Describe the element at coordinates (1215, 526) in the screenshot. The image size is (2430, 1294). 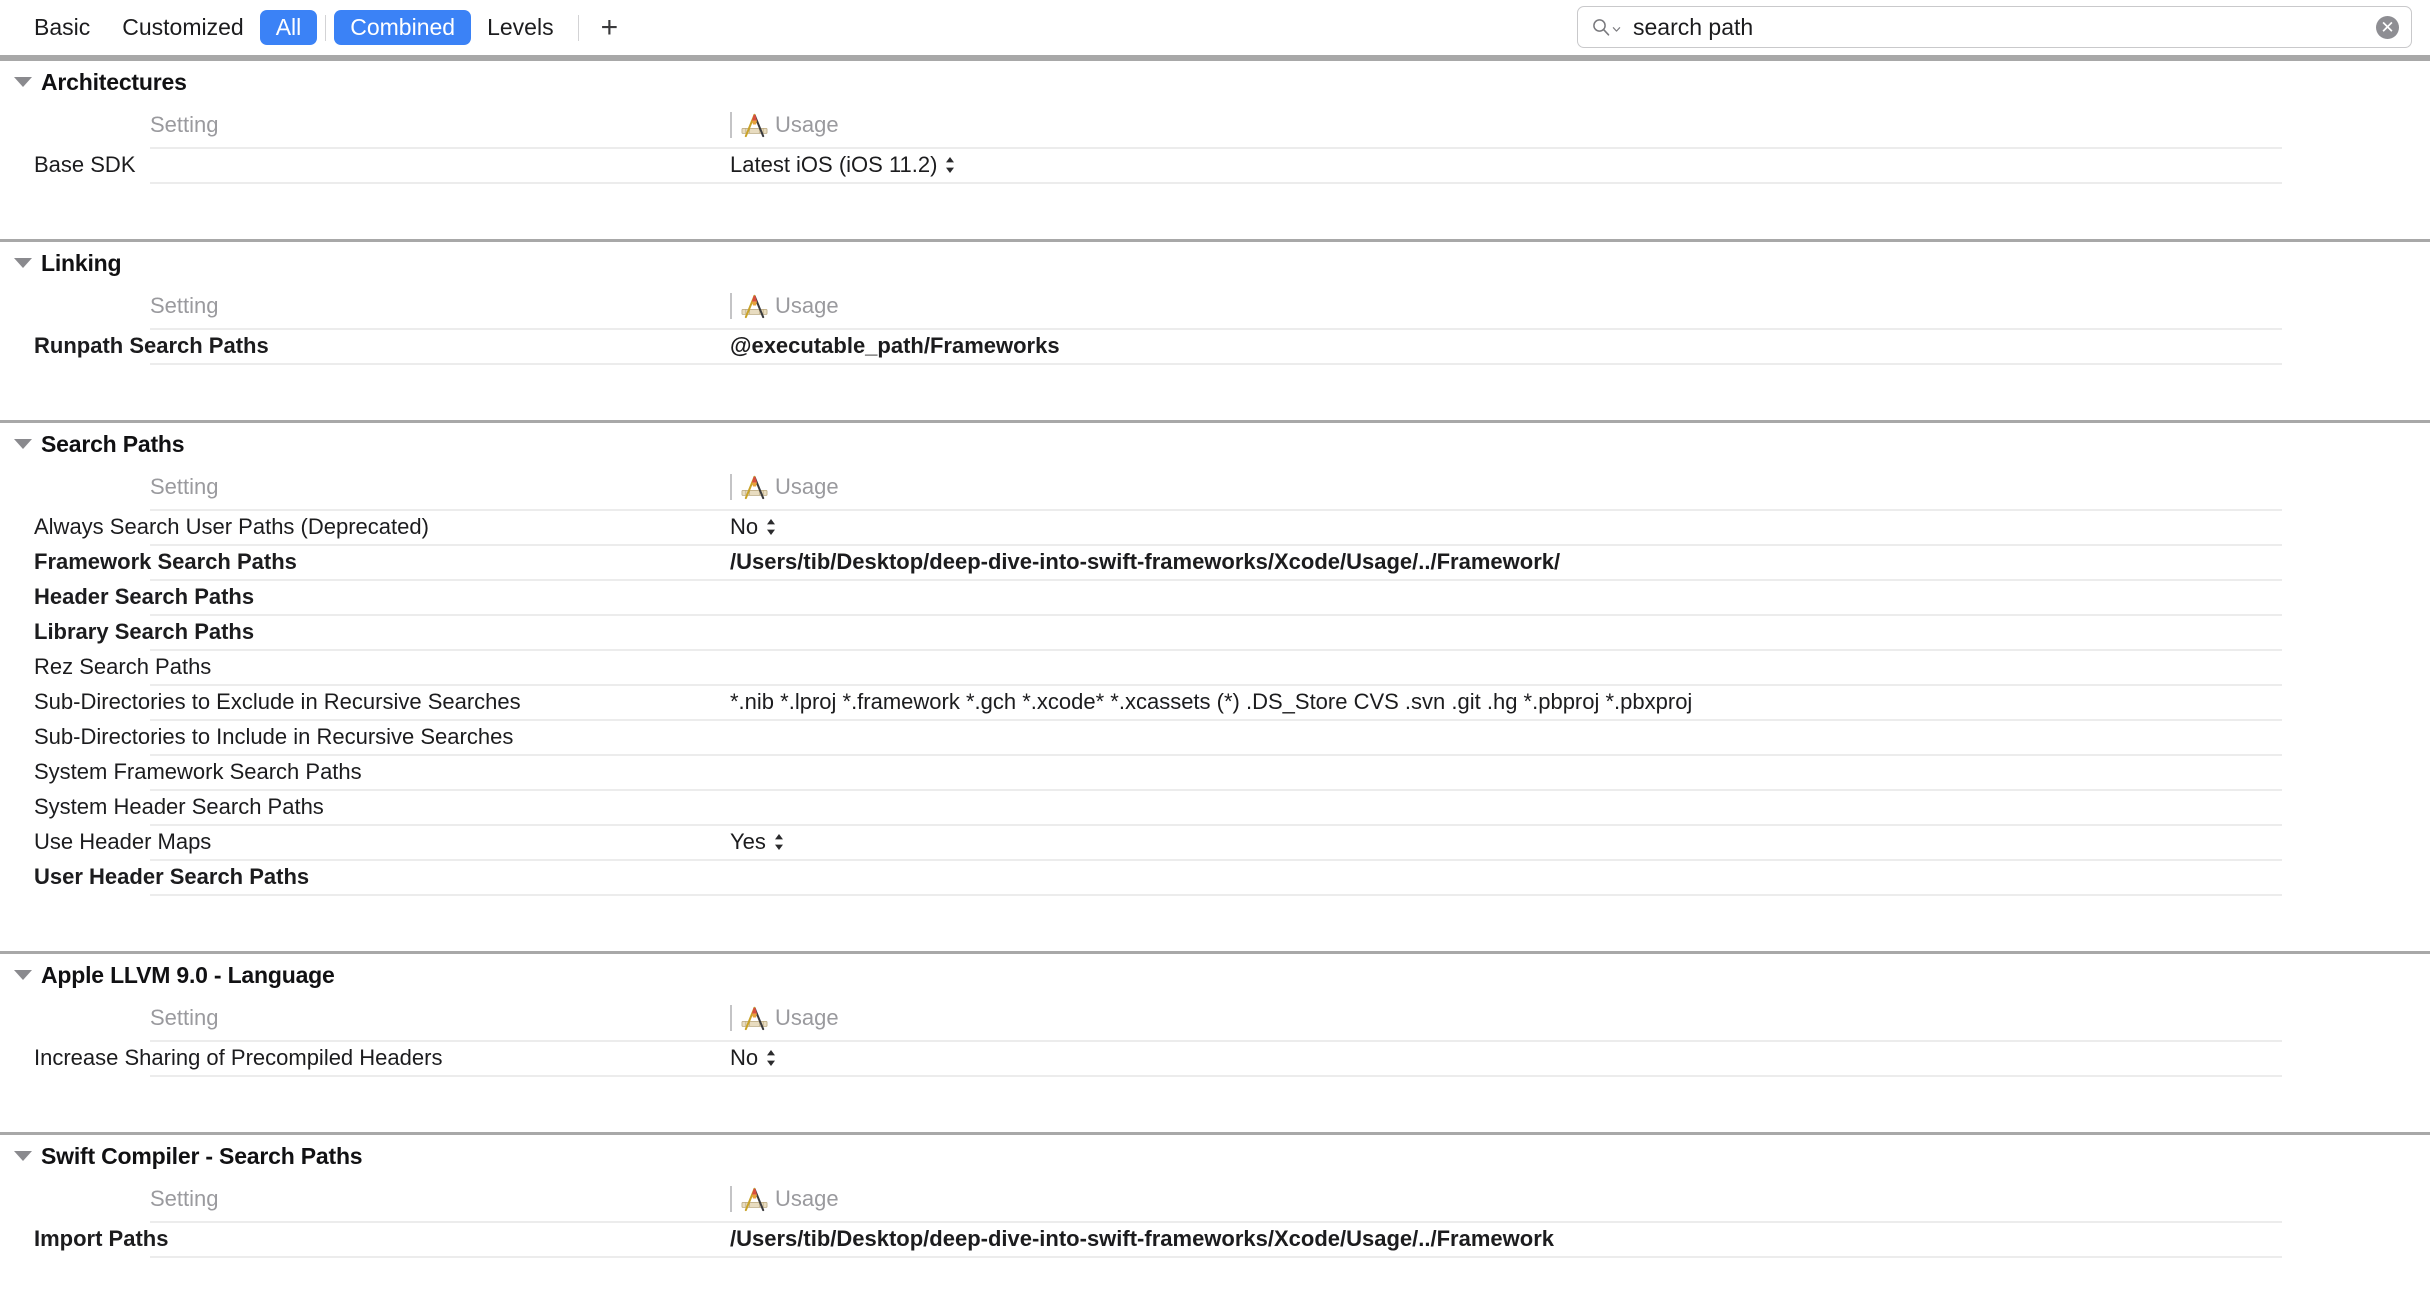
I see `setting-row: Always Search User Paths (Deprecated) No` at that location.